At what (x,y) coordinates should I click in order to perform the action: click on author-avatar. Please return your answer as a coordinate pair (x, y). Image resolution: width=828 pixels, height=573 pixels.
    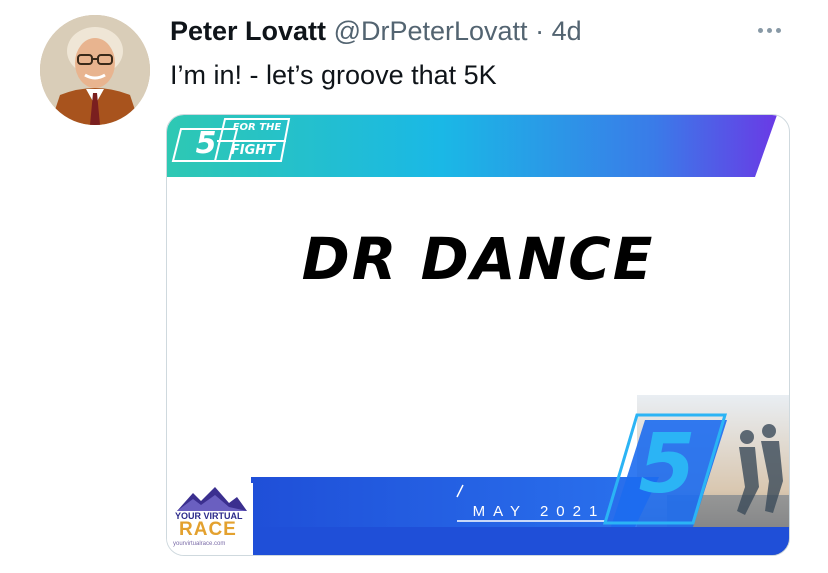
    Looking at the image, I should click on (95, 70).